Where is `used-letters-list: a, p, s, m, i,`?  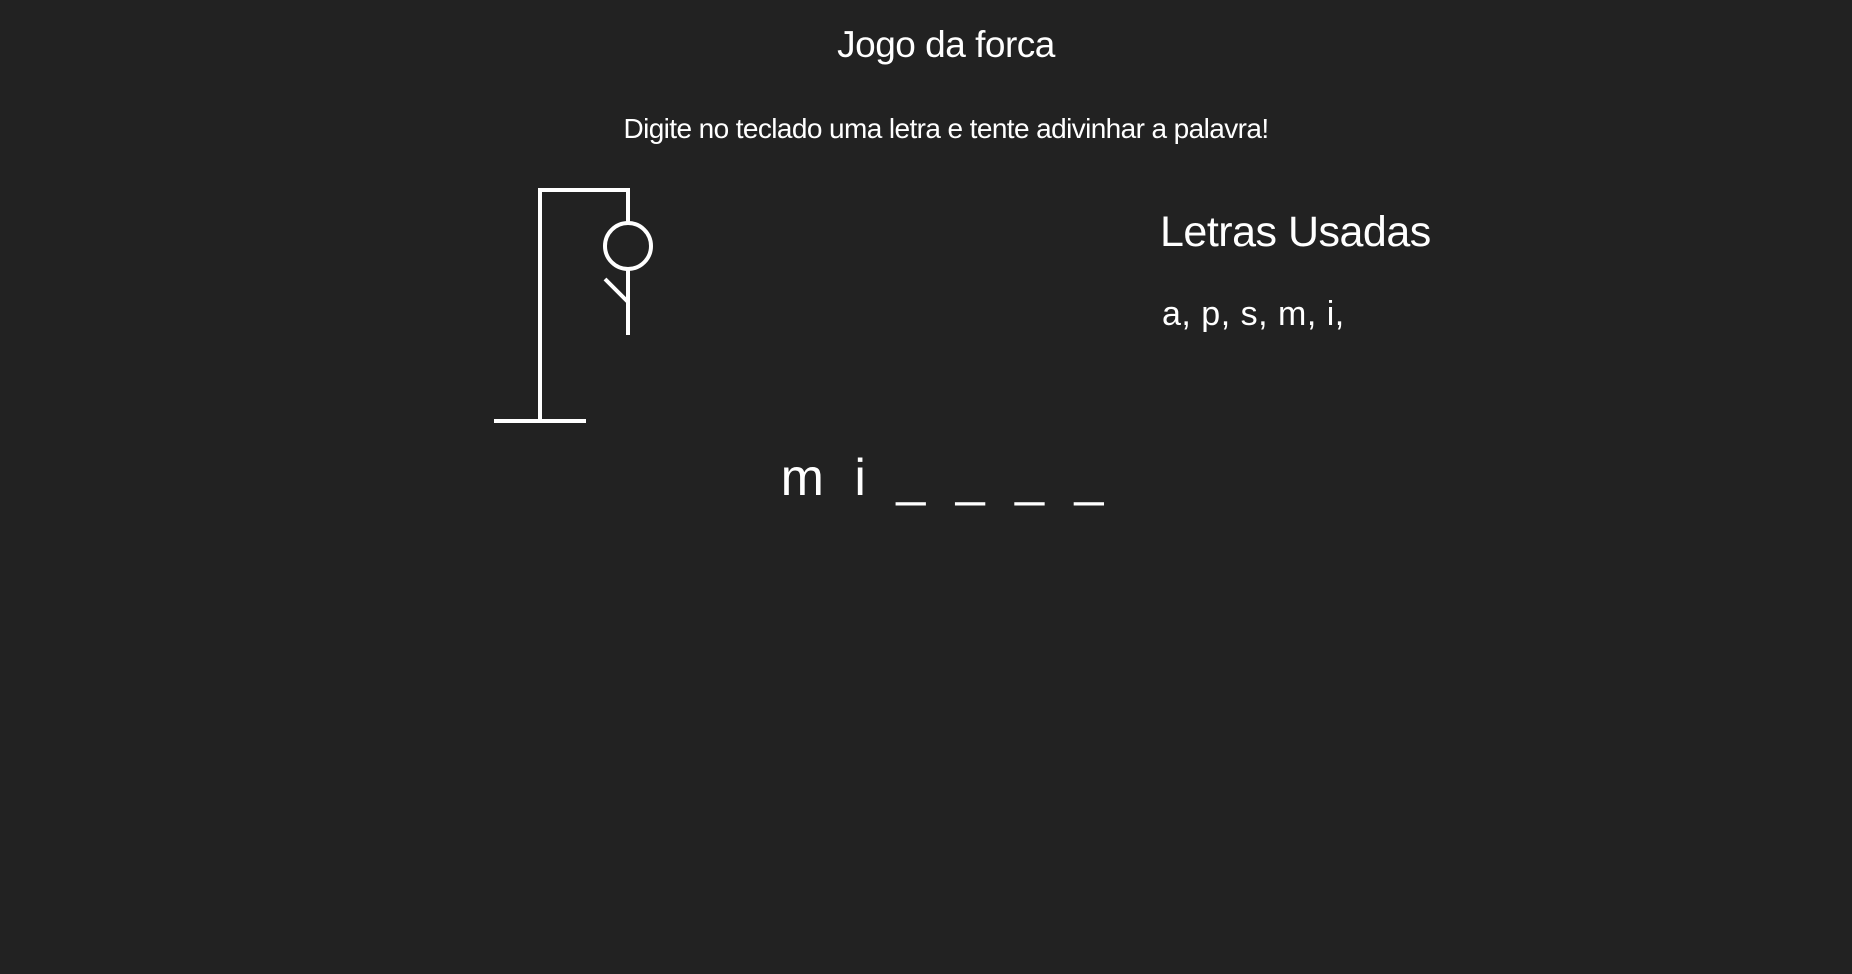 used-letters-list: a, p, s, m, i, is located at coordinates (1253, 314).